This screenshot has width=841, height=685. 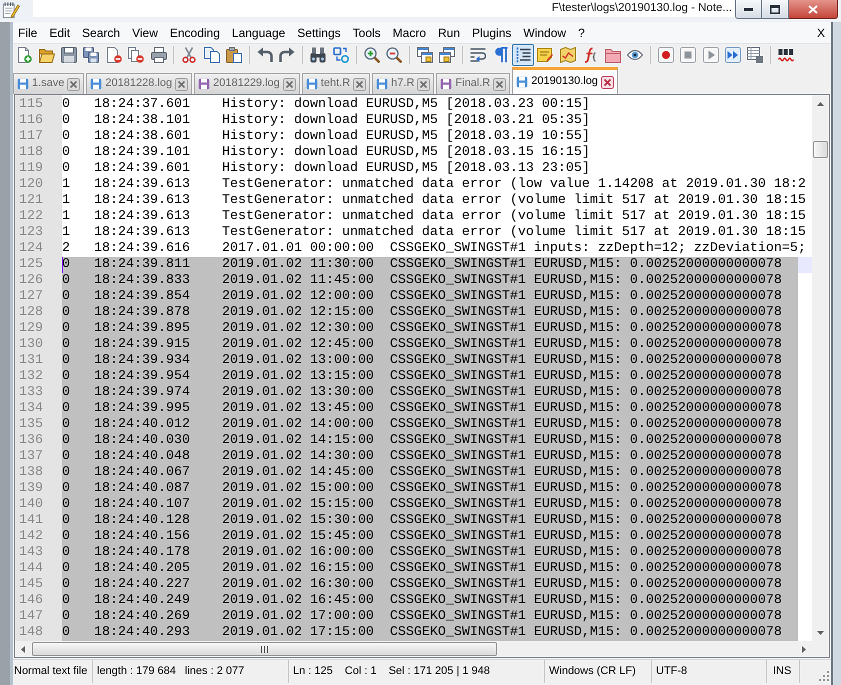 I want to click on menu-item: Tools, so click(x=366, y=32).